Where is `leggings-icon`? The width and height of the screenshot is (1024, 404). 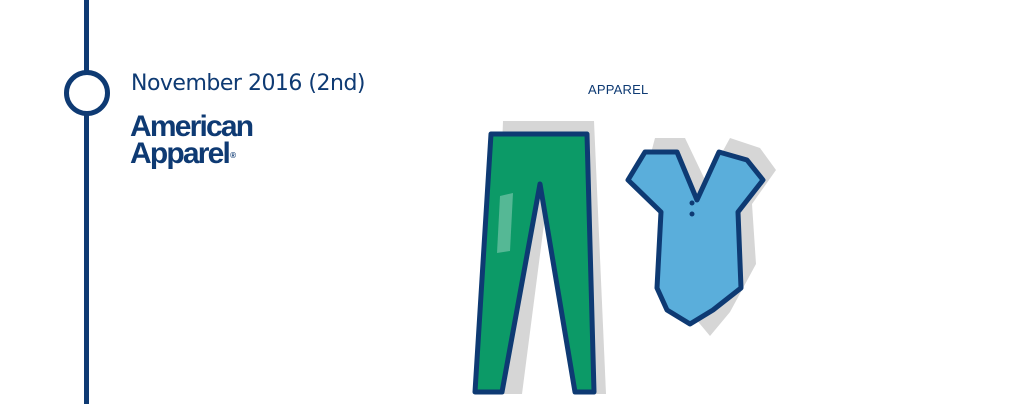
leggings-icon is located at coordinates (539, 258).